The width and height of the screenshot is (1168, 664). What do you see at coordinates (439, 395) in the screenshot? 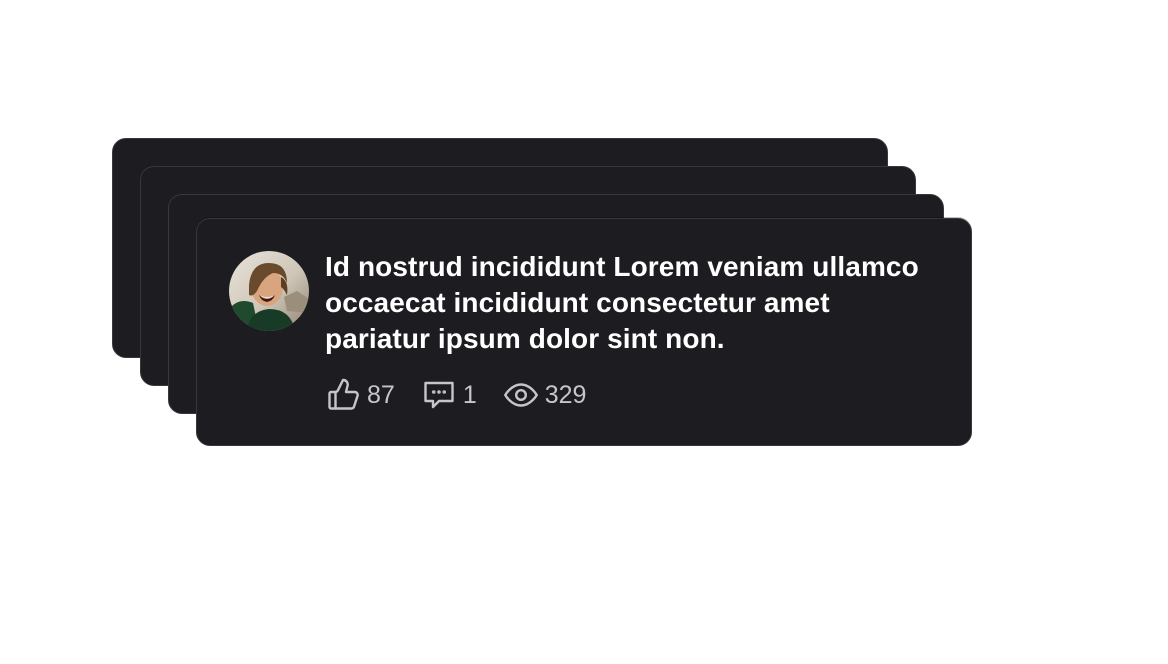
I see `comment-icon` at bounding box center [439, 395].